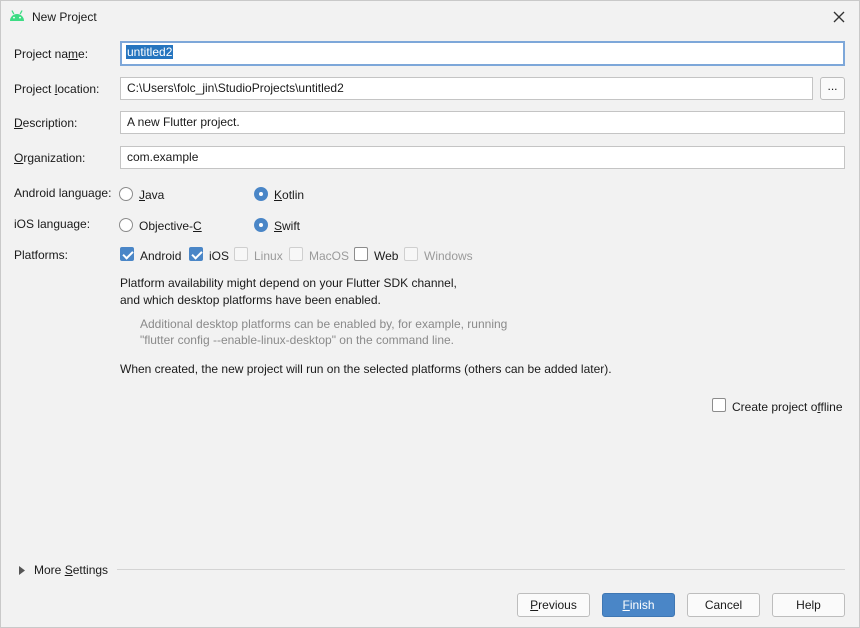 The width and height of the screenshot is (860, 628). I want to click on finish-button: Finish, so click(638, 605).